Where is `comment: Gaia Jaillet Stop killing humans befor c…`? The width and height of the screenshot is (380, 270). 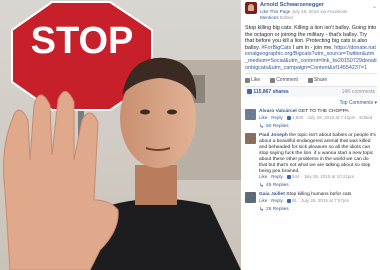
comment: Gaia Jaillet Stop killing humans befor c… is located at coordinates (311, 202).